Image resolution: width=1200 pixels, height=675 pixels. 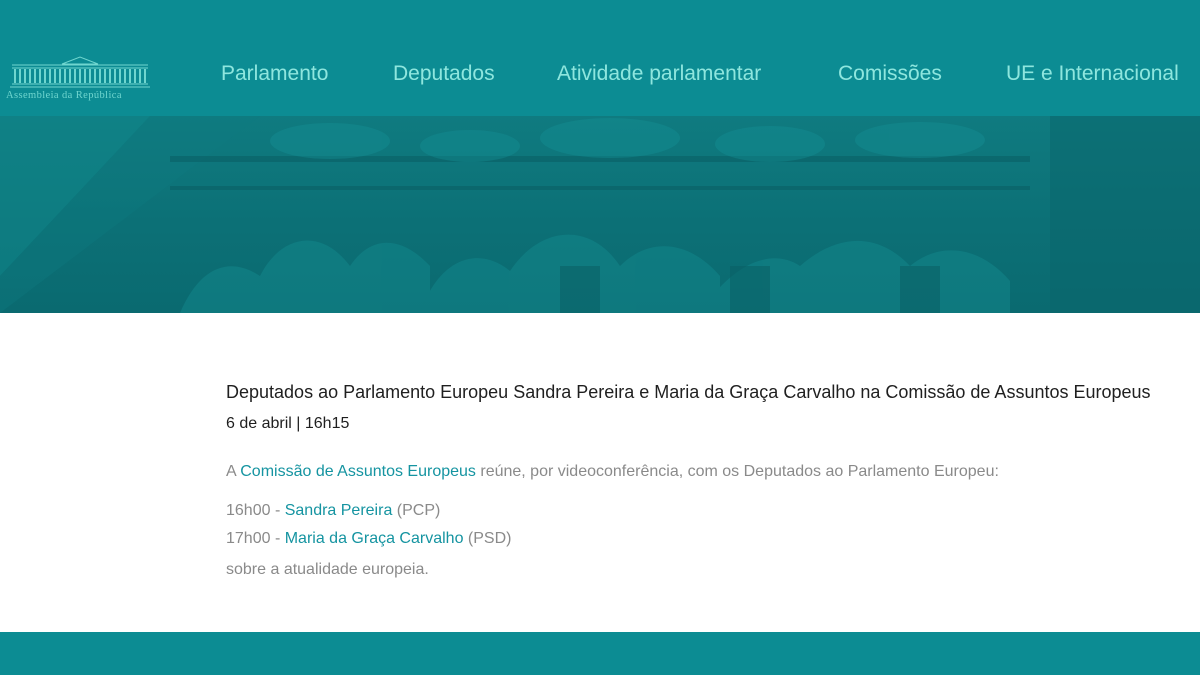 What do you see at coordinates (487, 538) in the screenshot?
I see `schedule-party: (PSD)` at bounding box center [487, 538].